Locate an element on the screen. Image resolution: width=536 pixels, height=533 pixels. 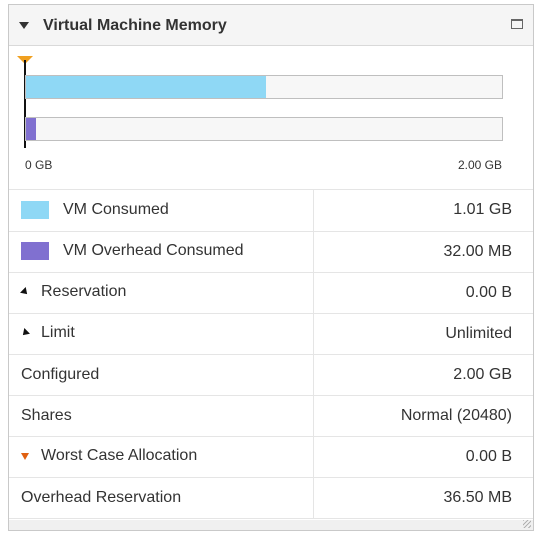
axis-min-label: 0 GB is located at coordinates (39, 165).